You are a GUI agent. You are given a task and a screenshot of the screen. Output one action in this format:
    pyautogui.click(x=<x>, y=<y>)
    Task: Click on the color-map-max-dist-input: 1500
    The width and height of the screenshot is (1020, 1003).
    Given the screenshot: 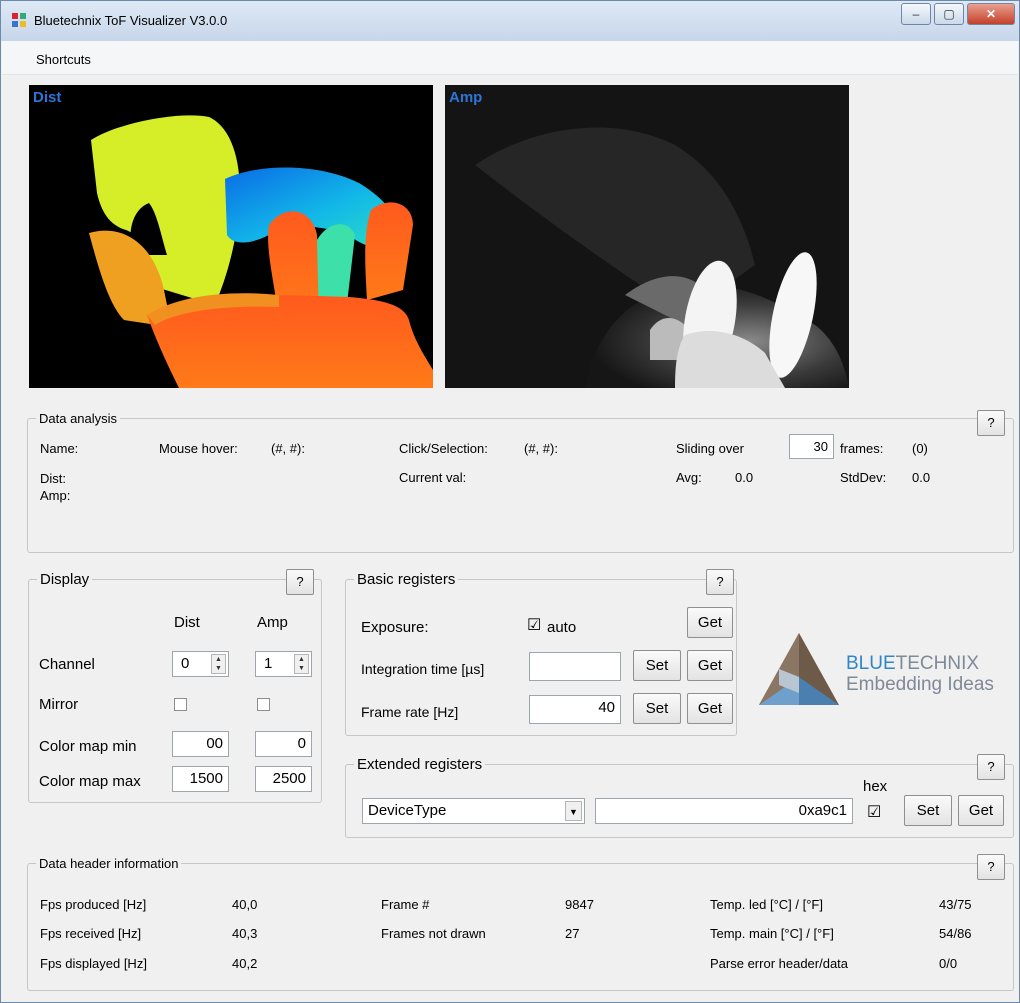 What is the action you would take?
    pyautogui.click(x=200, y=779)
    